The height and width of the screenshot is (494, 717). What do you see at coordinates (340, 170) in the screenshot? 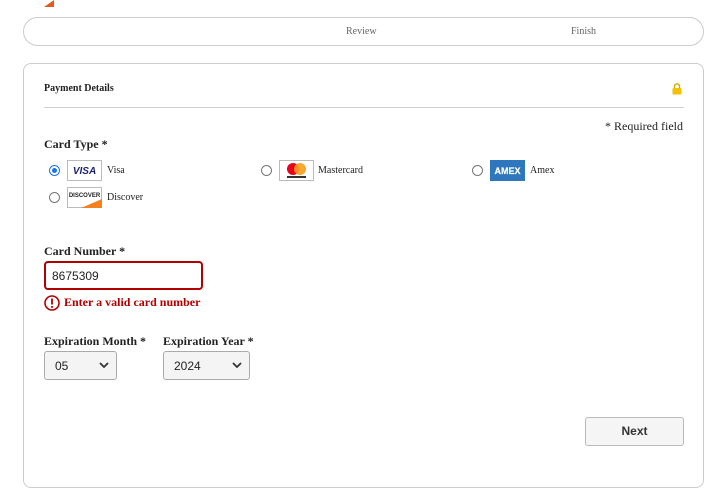
I see `card-type-mastercard-label: Mastercard` at bounding box center [340, 170].